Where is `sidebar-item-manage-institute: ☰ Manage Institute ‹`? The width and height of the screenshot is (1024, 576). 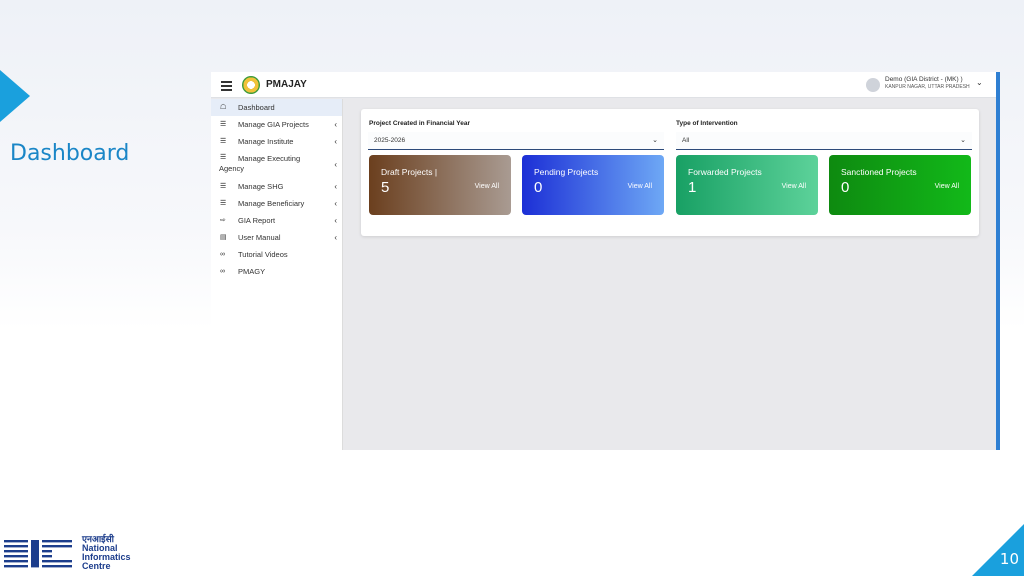
sidebar-item-manage-institute: ☰ Manage Institute ‹ is located at coordinates (276, 141).